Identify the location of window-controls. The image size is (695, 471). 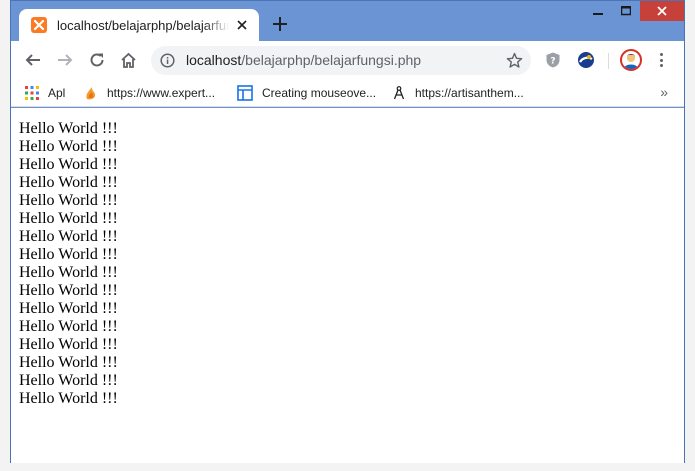
(634, 11).